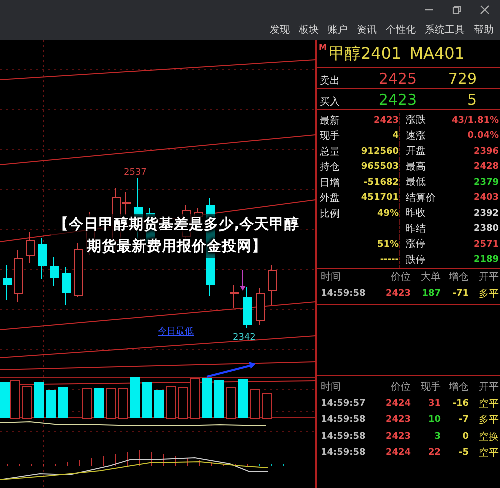  Describe the element at coordinates (379, 167) in the screenshot. I see `stat-value: 965503` at that location.